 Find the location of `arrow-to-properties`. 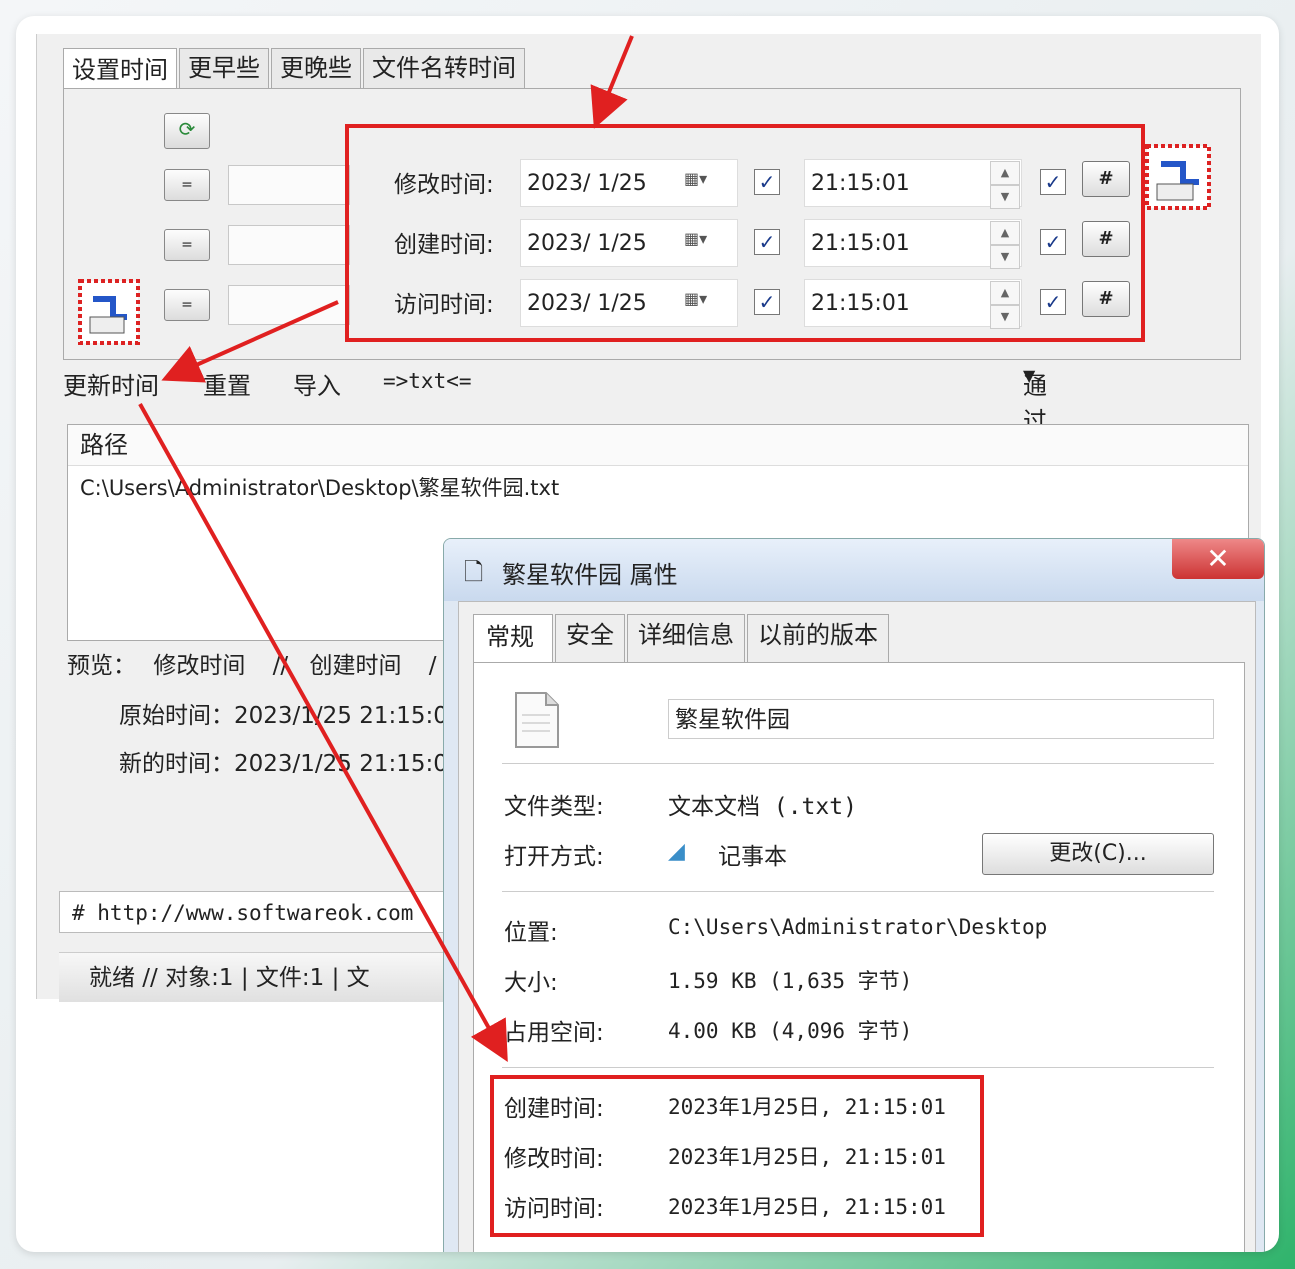

arrow-to-properties is located at coordinates (323, 732).